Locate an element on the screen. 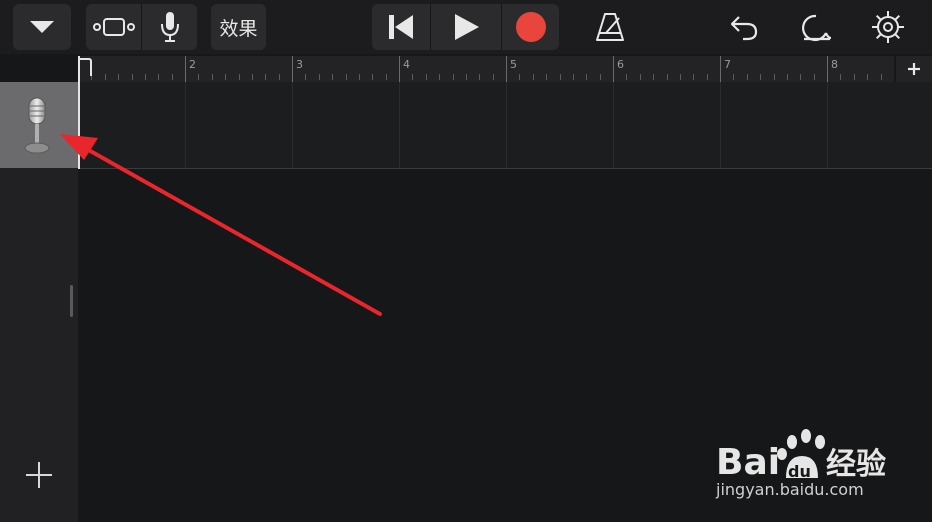  svg-text: du is located at coordinates (799, 471).